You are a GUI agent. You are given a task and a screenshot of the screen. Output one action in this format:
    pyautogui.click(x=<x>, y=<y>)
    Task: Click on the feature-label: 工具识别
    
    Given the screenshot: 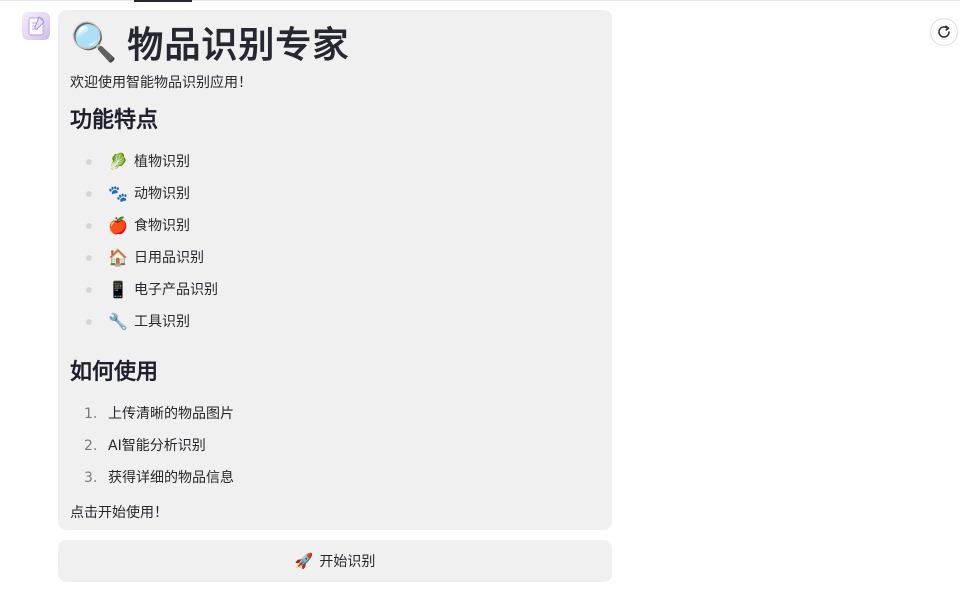 What is the action you would take?
    pyautogui.click(x=162, y=322)
    